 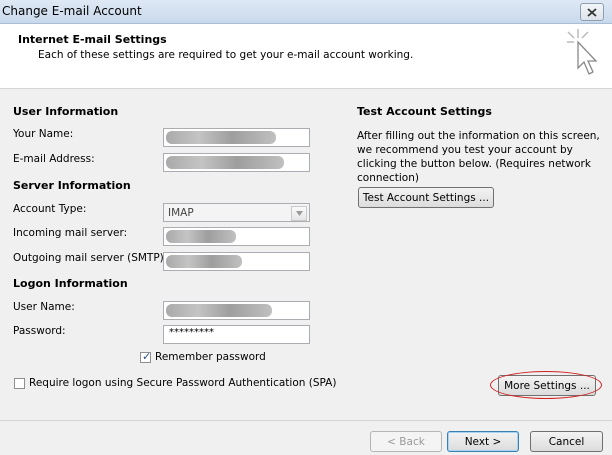 What do you see at coordinates (236, 334) in the screenshot?
I see `password-input: *********` at bounding box center [236, 334].